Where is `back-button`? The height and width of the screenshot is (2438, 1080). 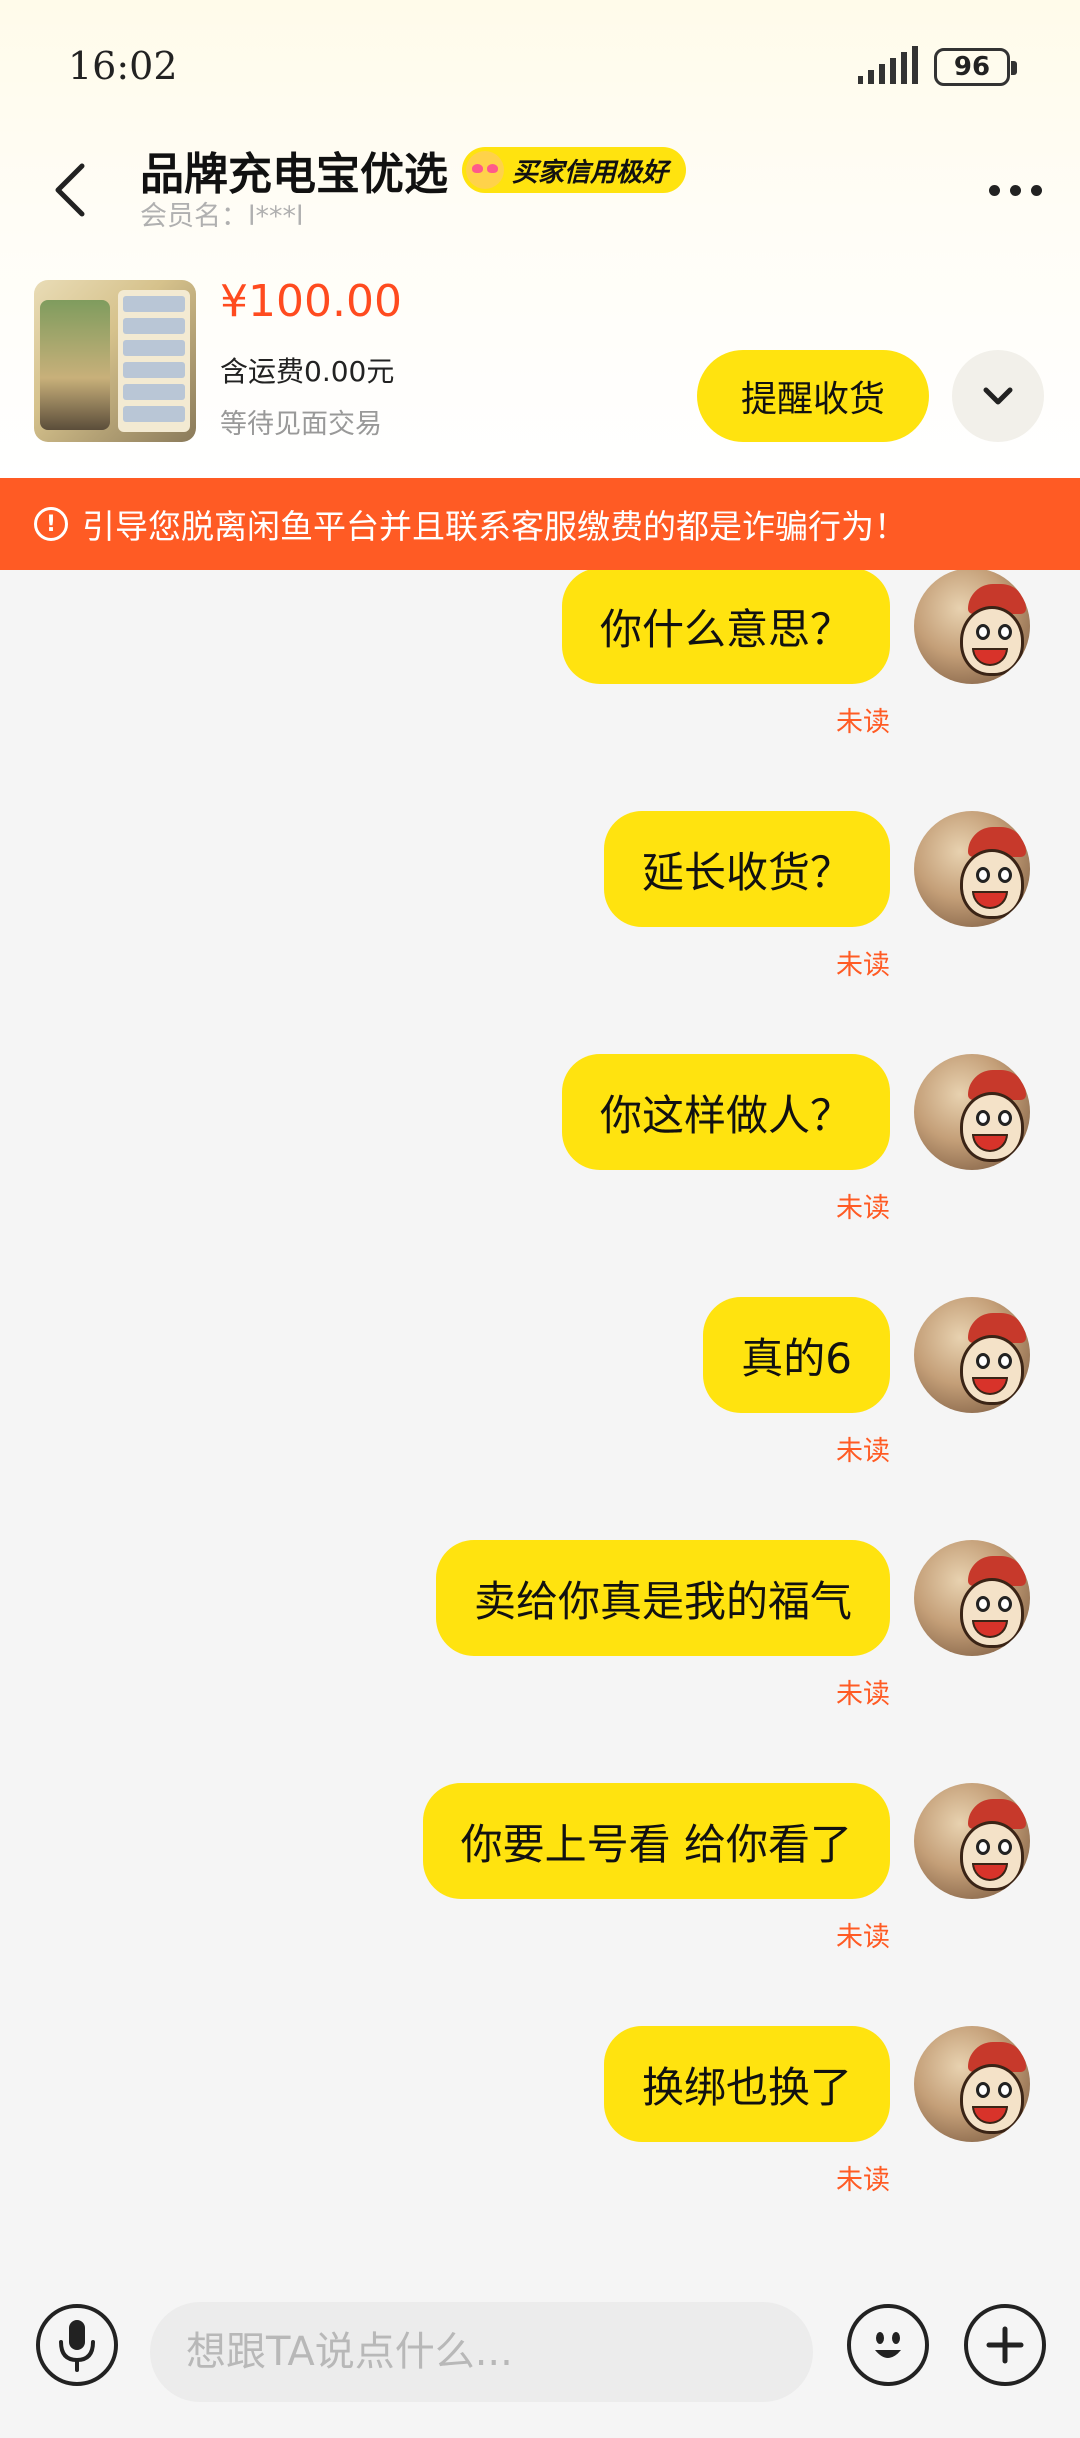 back-button is located at coordinates (70, 190).